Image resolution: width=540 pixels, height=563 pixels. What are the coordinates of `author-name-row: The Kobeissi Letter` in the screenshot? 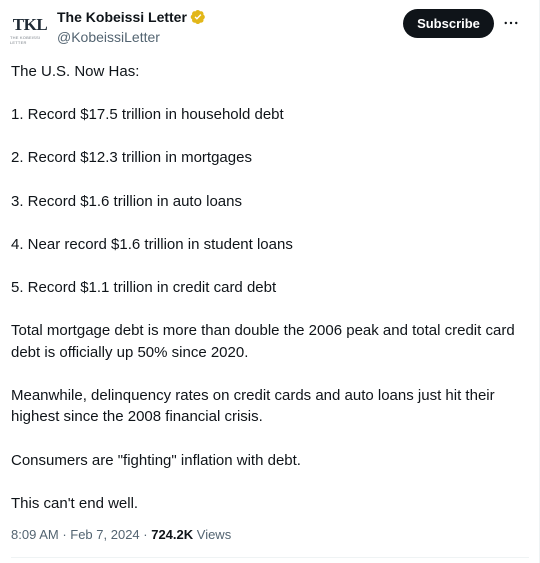 It's located at (131, 17).